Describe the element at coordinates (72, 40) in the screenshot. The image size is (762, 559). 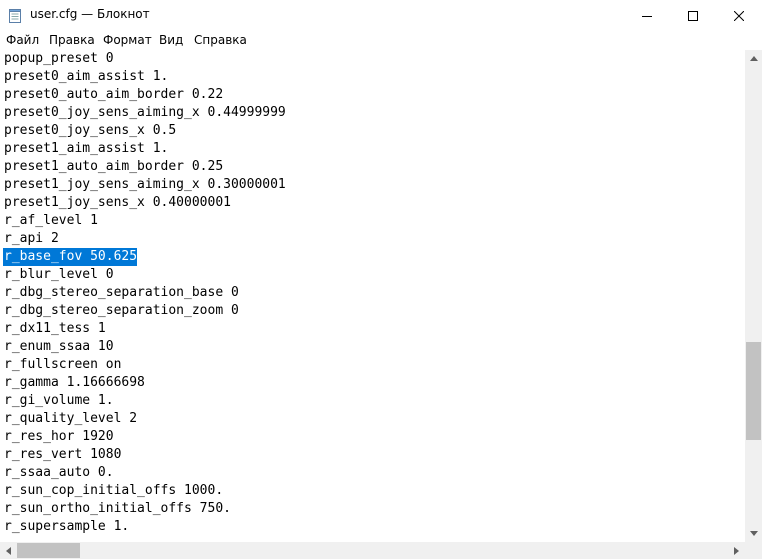
I see `menu-edit: Правка` at that location.